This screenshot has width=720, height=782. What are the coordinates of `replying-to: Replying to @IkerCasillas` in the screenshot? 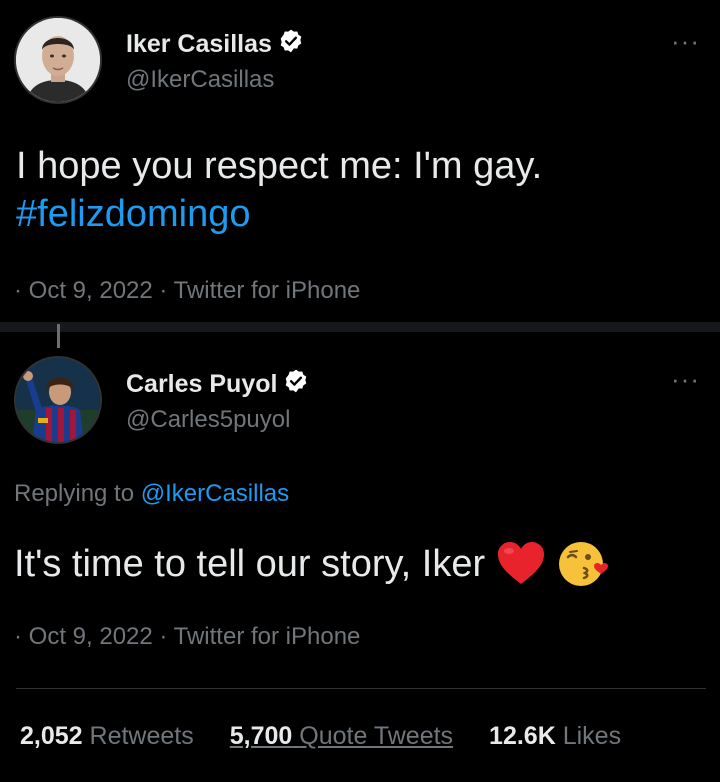 It's located at (151, 494).